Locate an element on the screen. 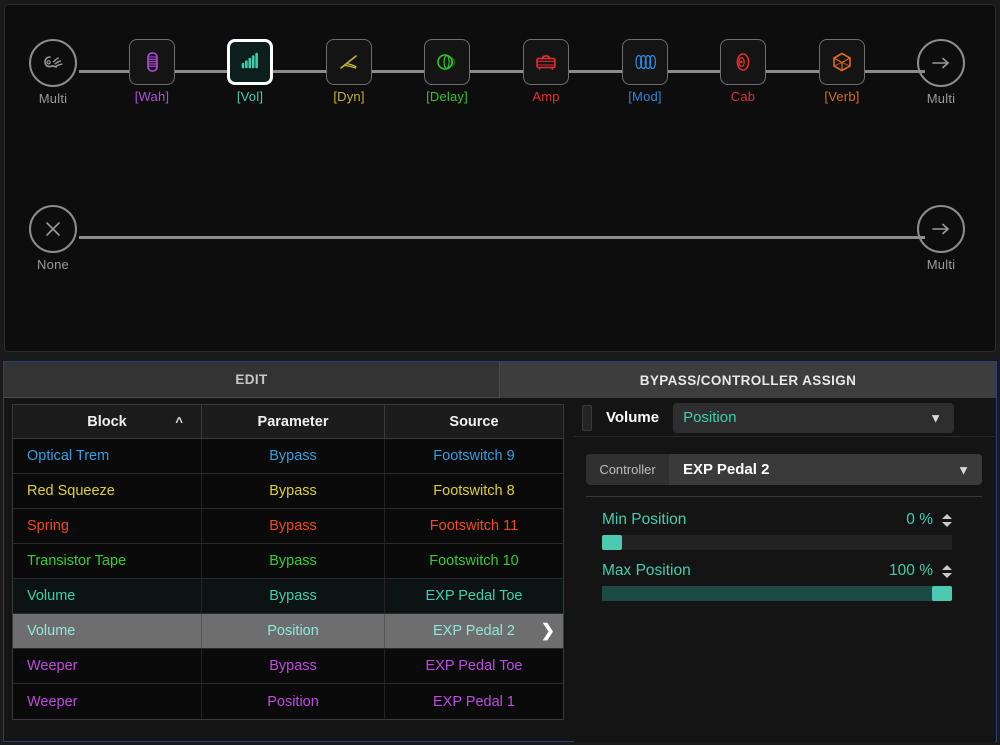 Image resolution: width=1000 pixels, height=745 pixels. max-position-row: Max Position 100 % is located at coordinates (777, 571).